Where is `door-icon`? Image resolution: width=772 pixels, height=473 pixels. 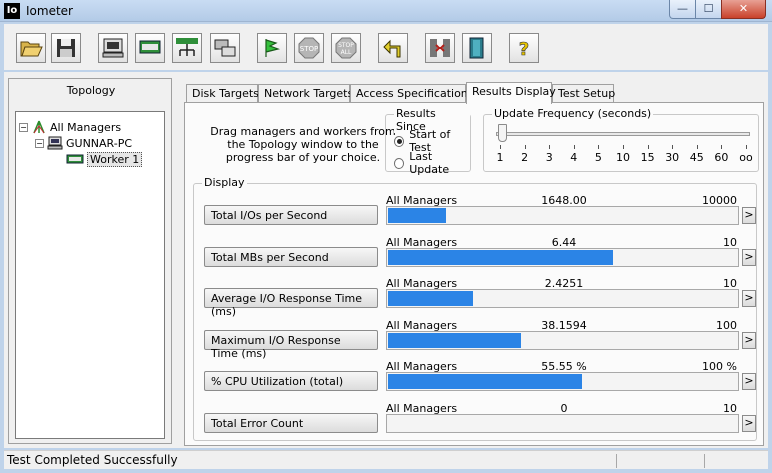 door-icon is located at coordinates (476, 48).